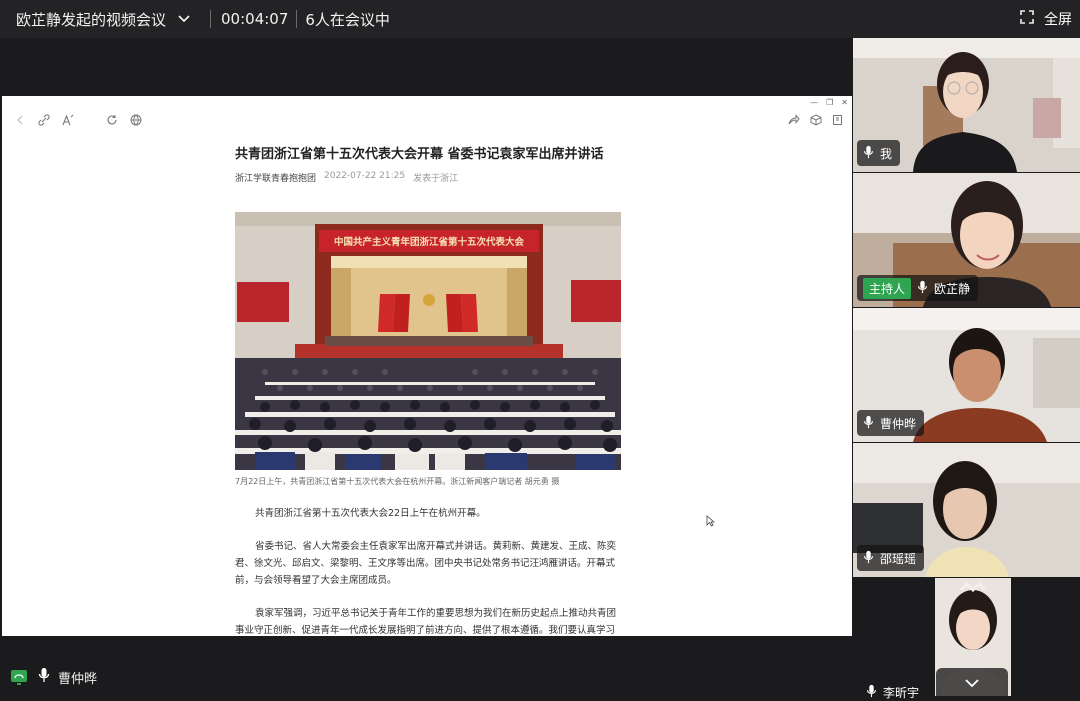 The height and width of the screenshot is (701, 1080). I want to click on link-icon, so click(44, 120).